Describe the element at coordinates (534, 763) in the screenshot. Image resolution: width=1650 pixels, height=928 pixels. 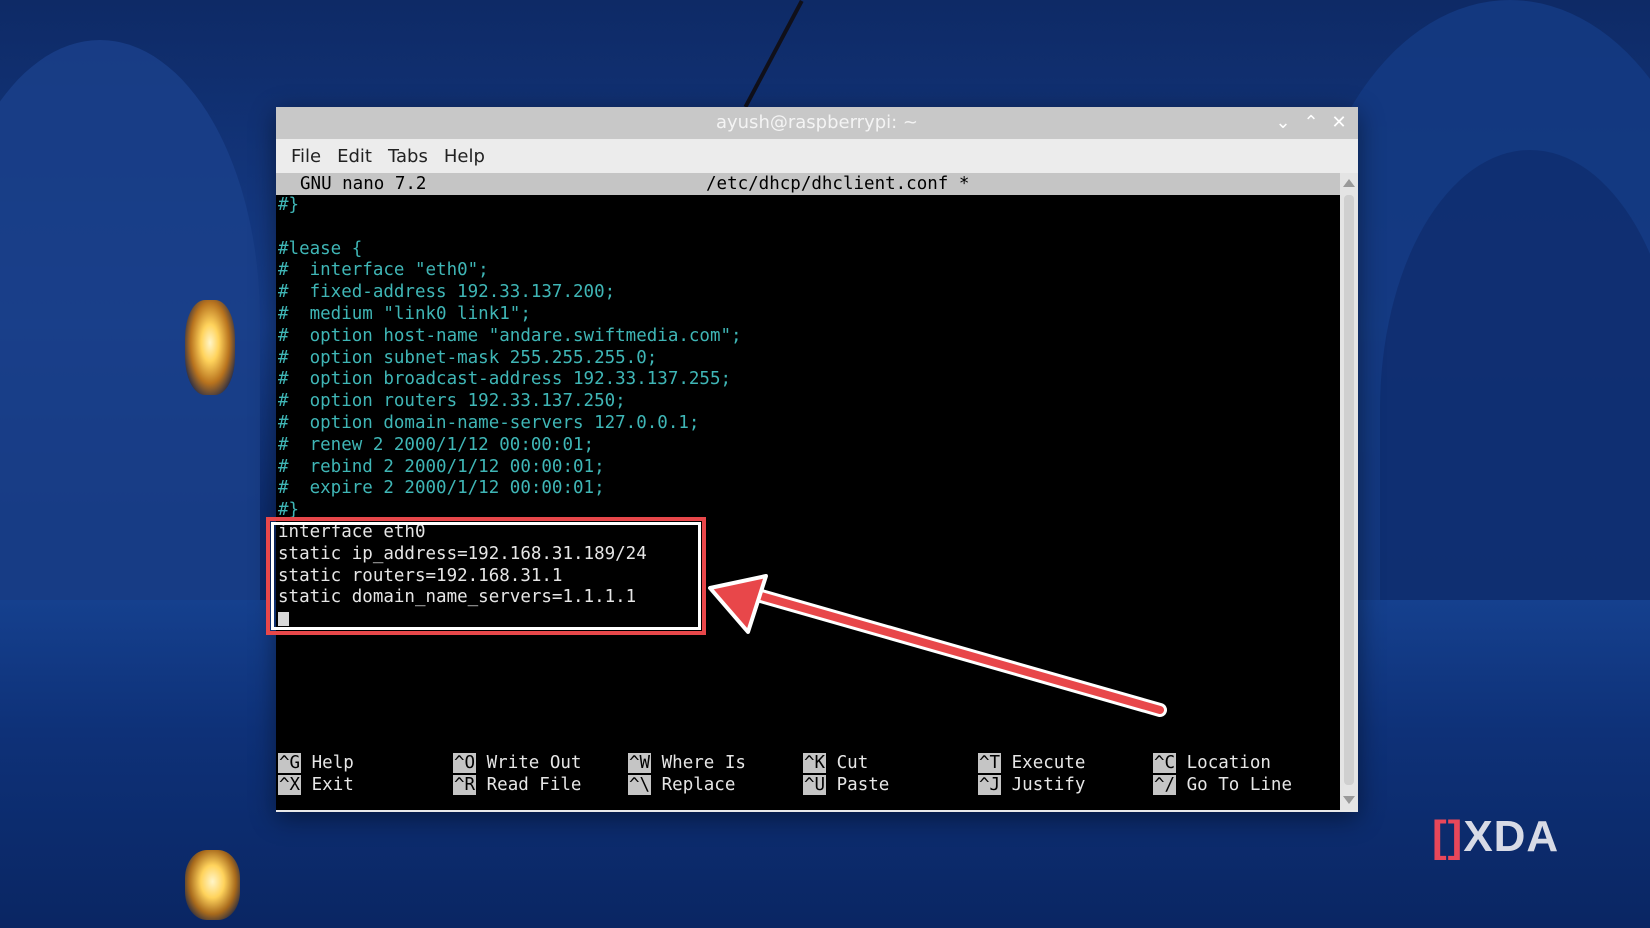
I see `shortcut-label: Write Out` at that location.